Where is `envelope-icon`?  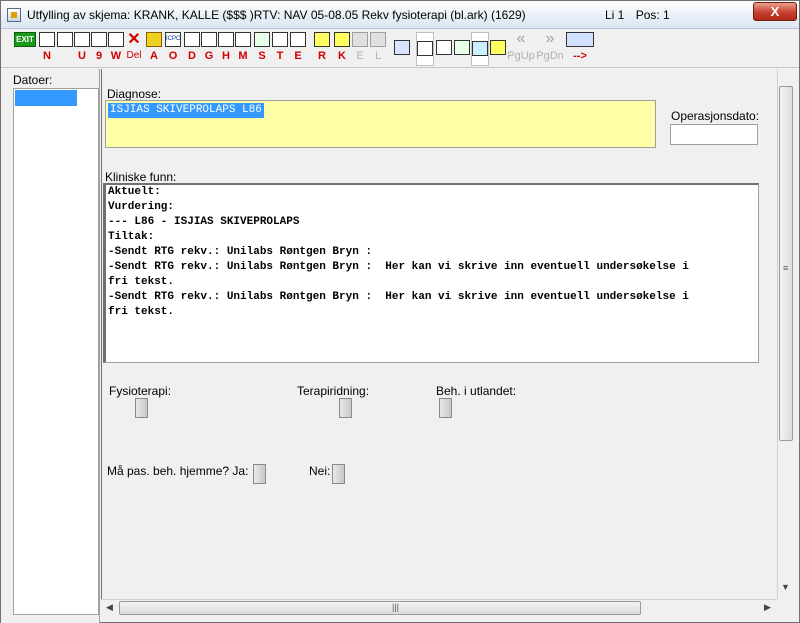
envelope-icon is located at coordinates (154, 39).